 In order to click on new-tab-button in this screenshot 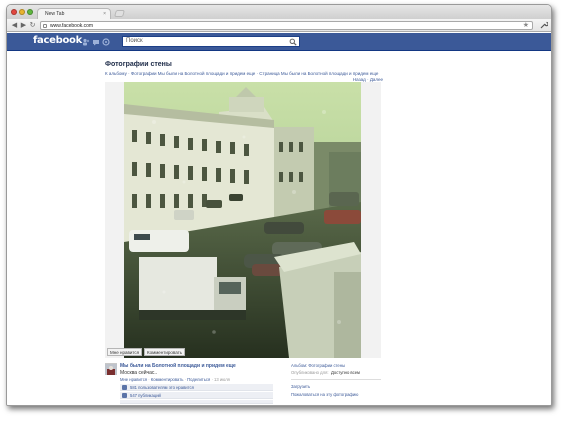, I will do `click(119, 13)`.